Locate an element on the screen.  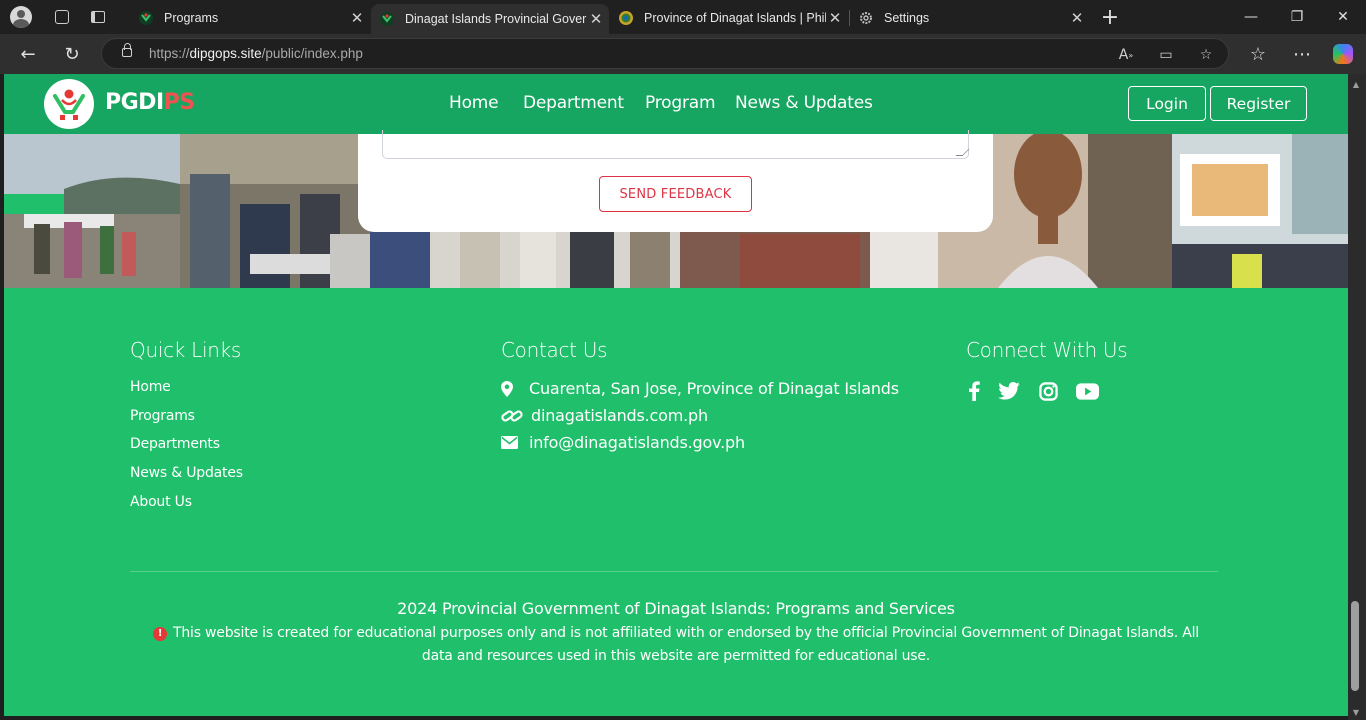
tab-dinagat-provincial: Dinagat Islands Provincial Govern ✕ is located at coordinates (490, 19).